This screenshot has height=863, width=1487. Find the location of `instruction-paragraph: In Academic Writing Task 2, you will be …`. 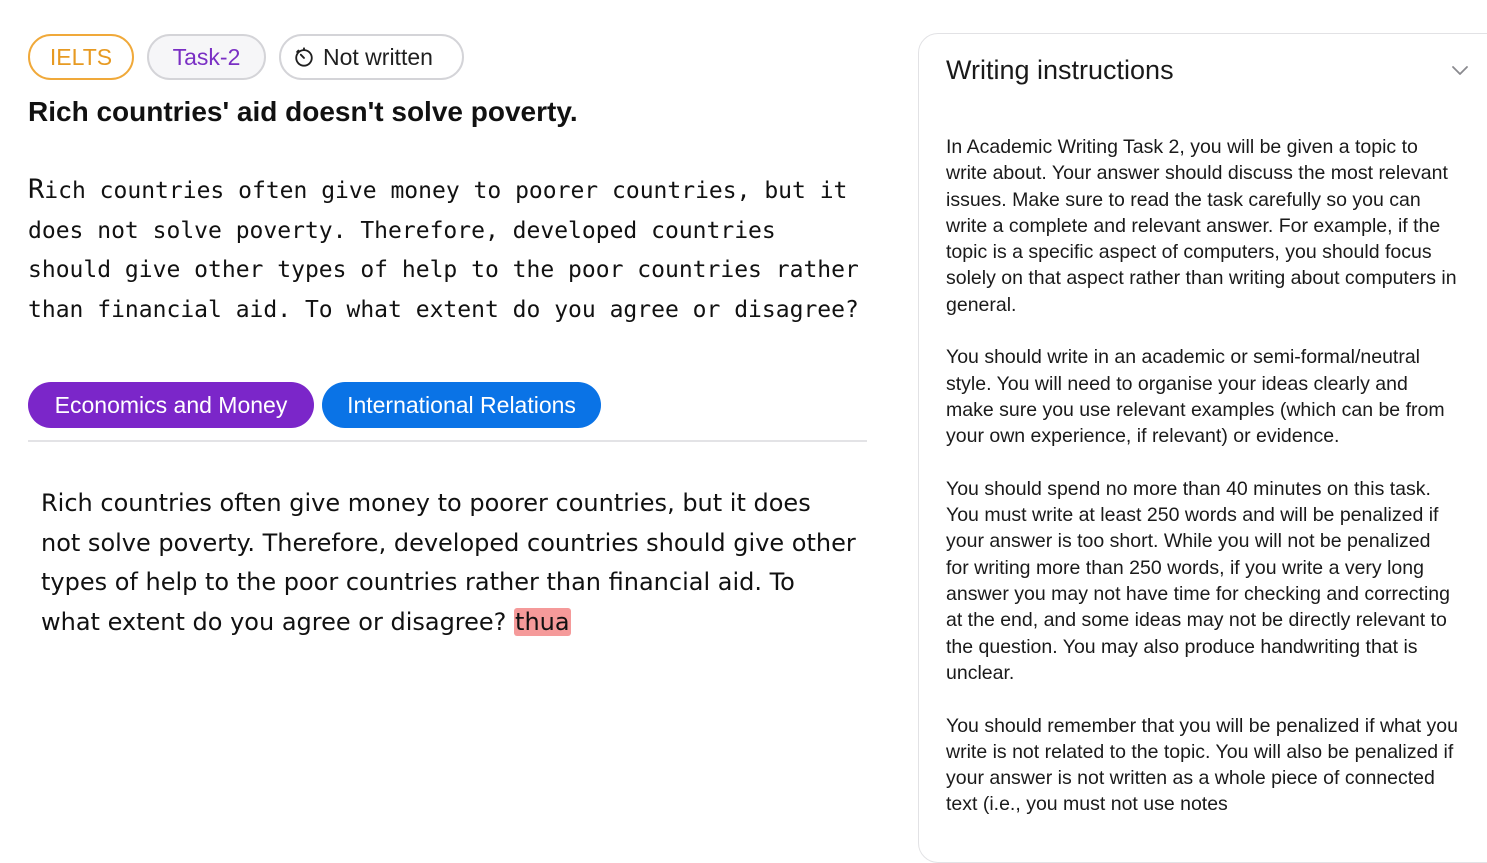

instruction-paragraph: In Academic Writing Task 2, you will be … is located at coordinates (1201, 226).